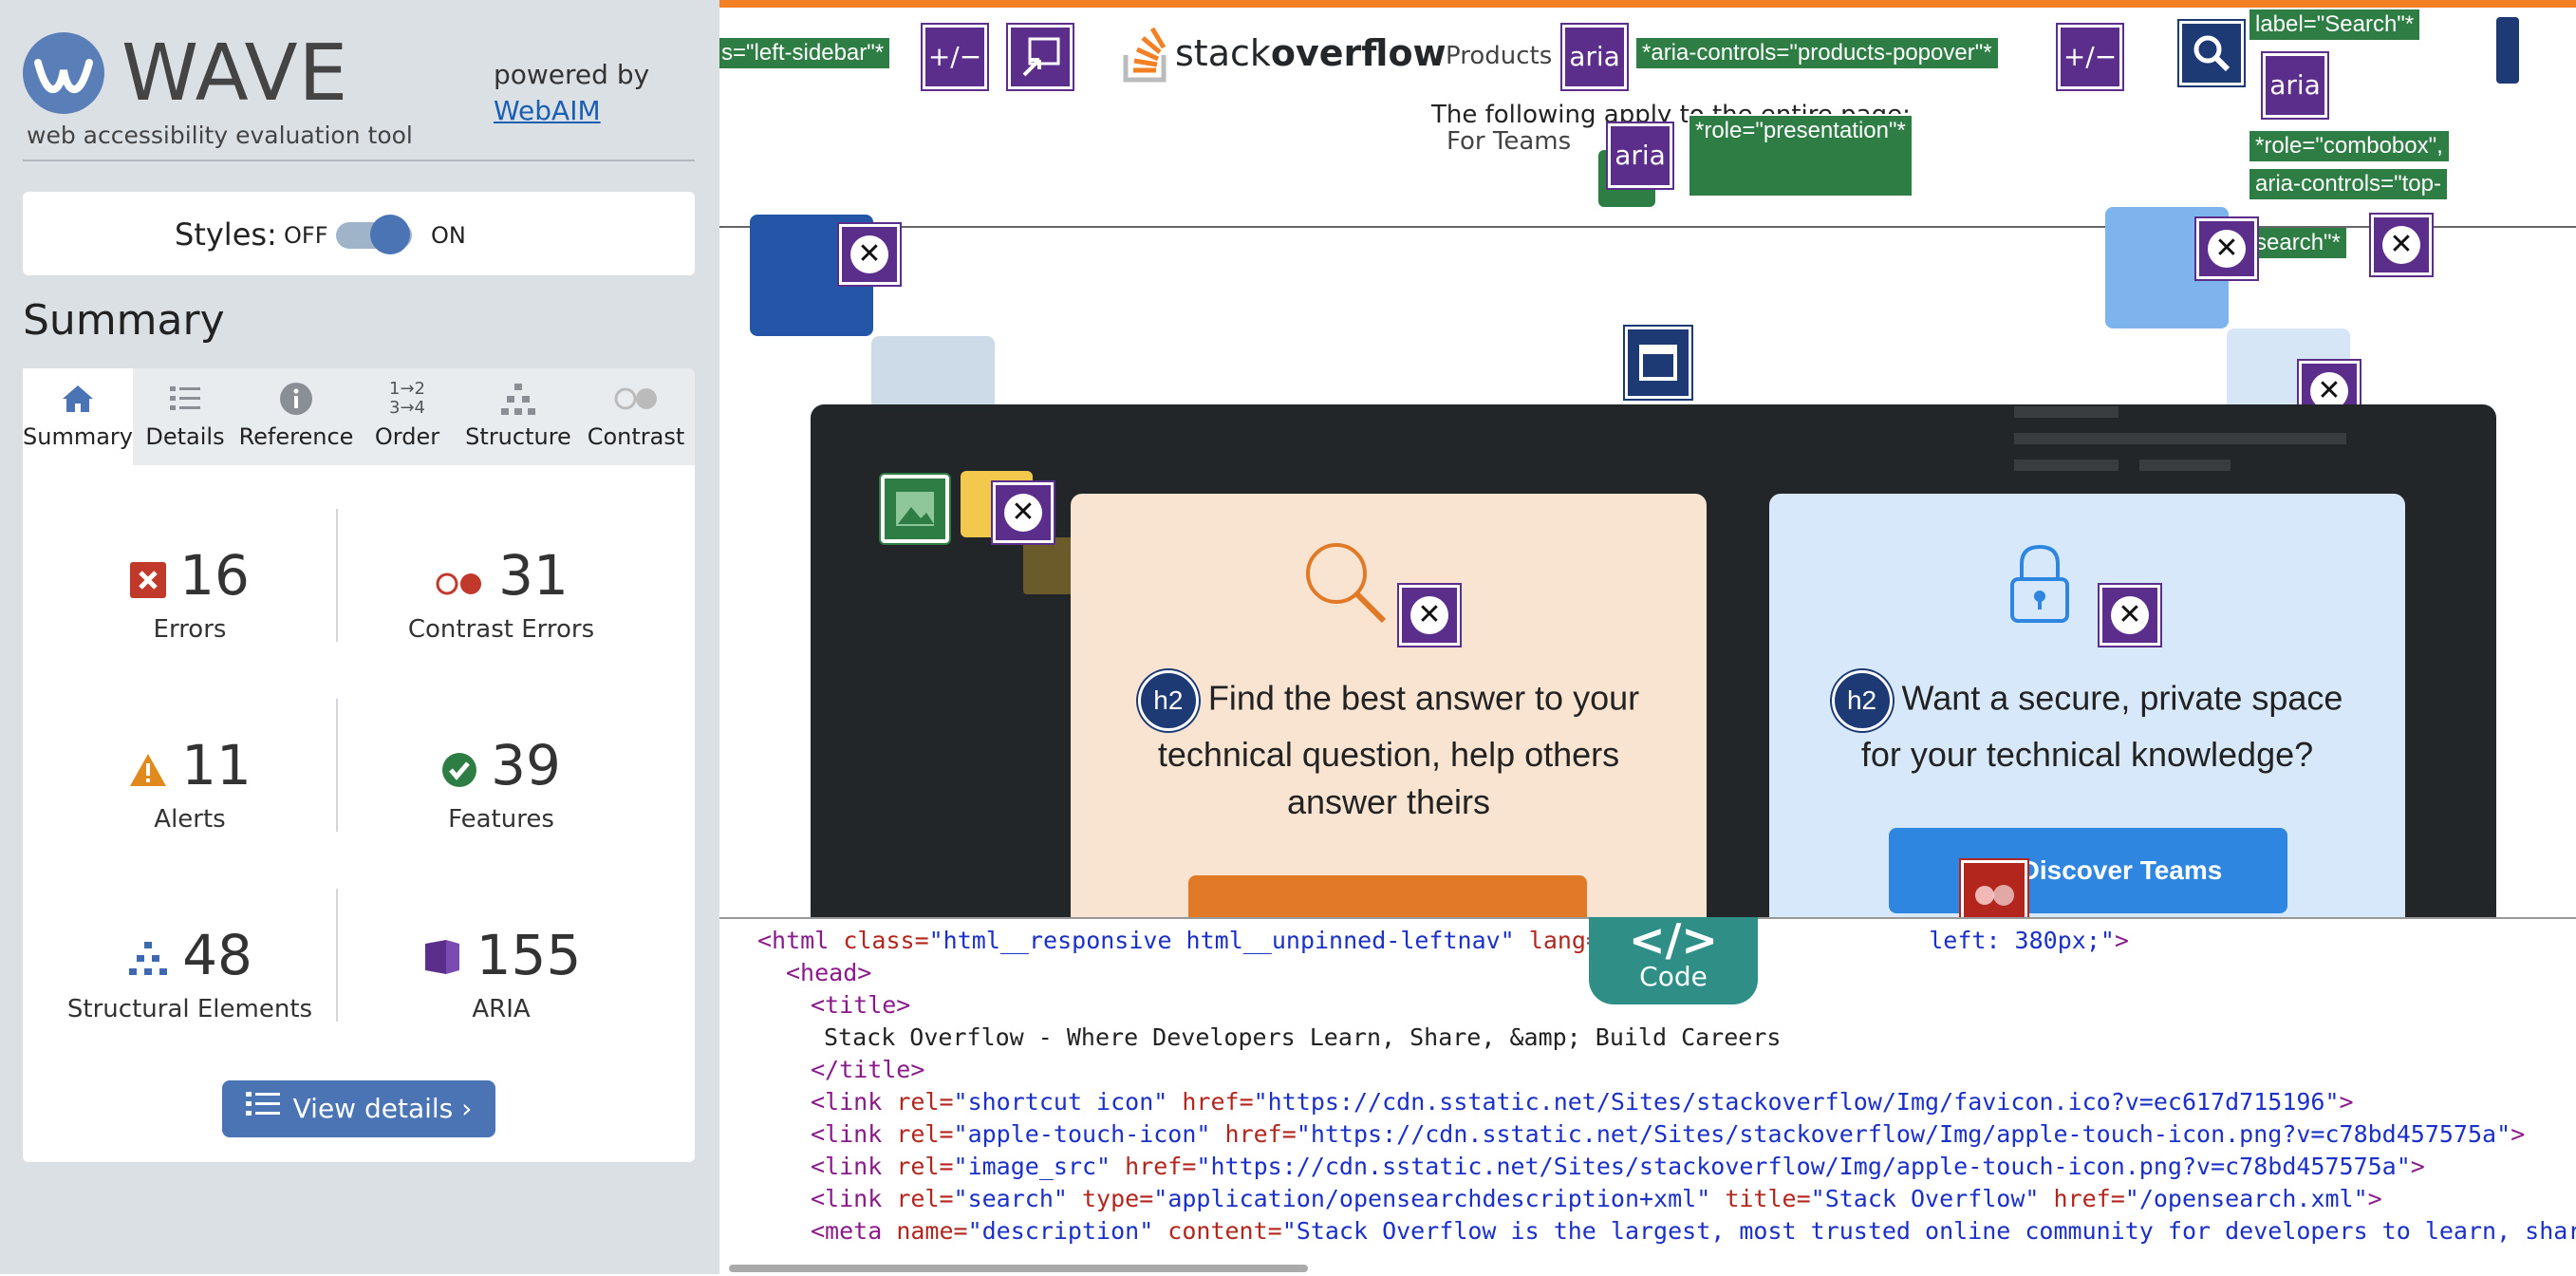 The image size is (2576, 1276). I want to click on code-token: <meta, so click(854, 1231).